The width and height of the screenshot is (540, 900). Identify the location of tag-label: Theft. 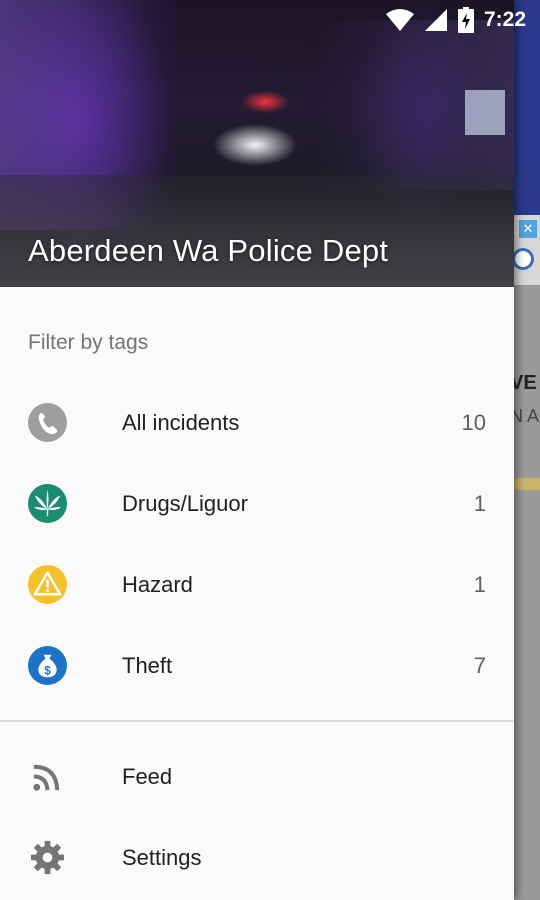
(147, 665).